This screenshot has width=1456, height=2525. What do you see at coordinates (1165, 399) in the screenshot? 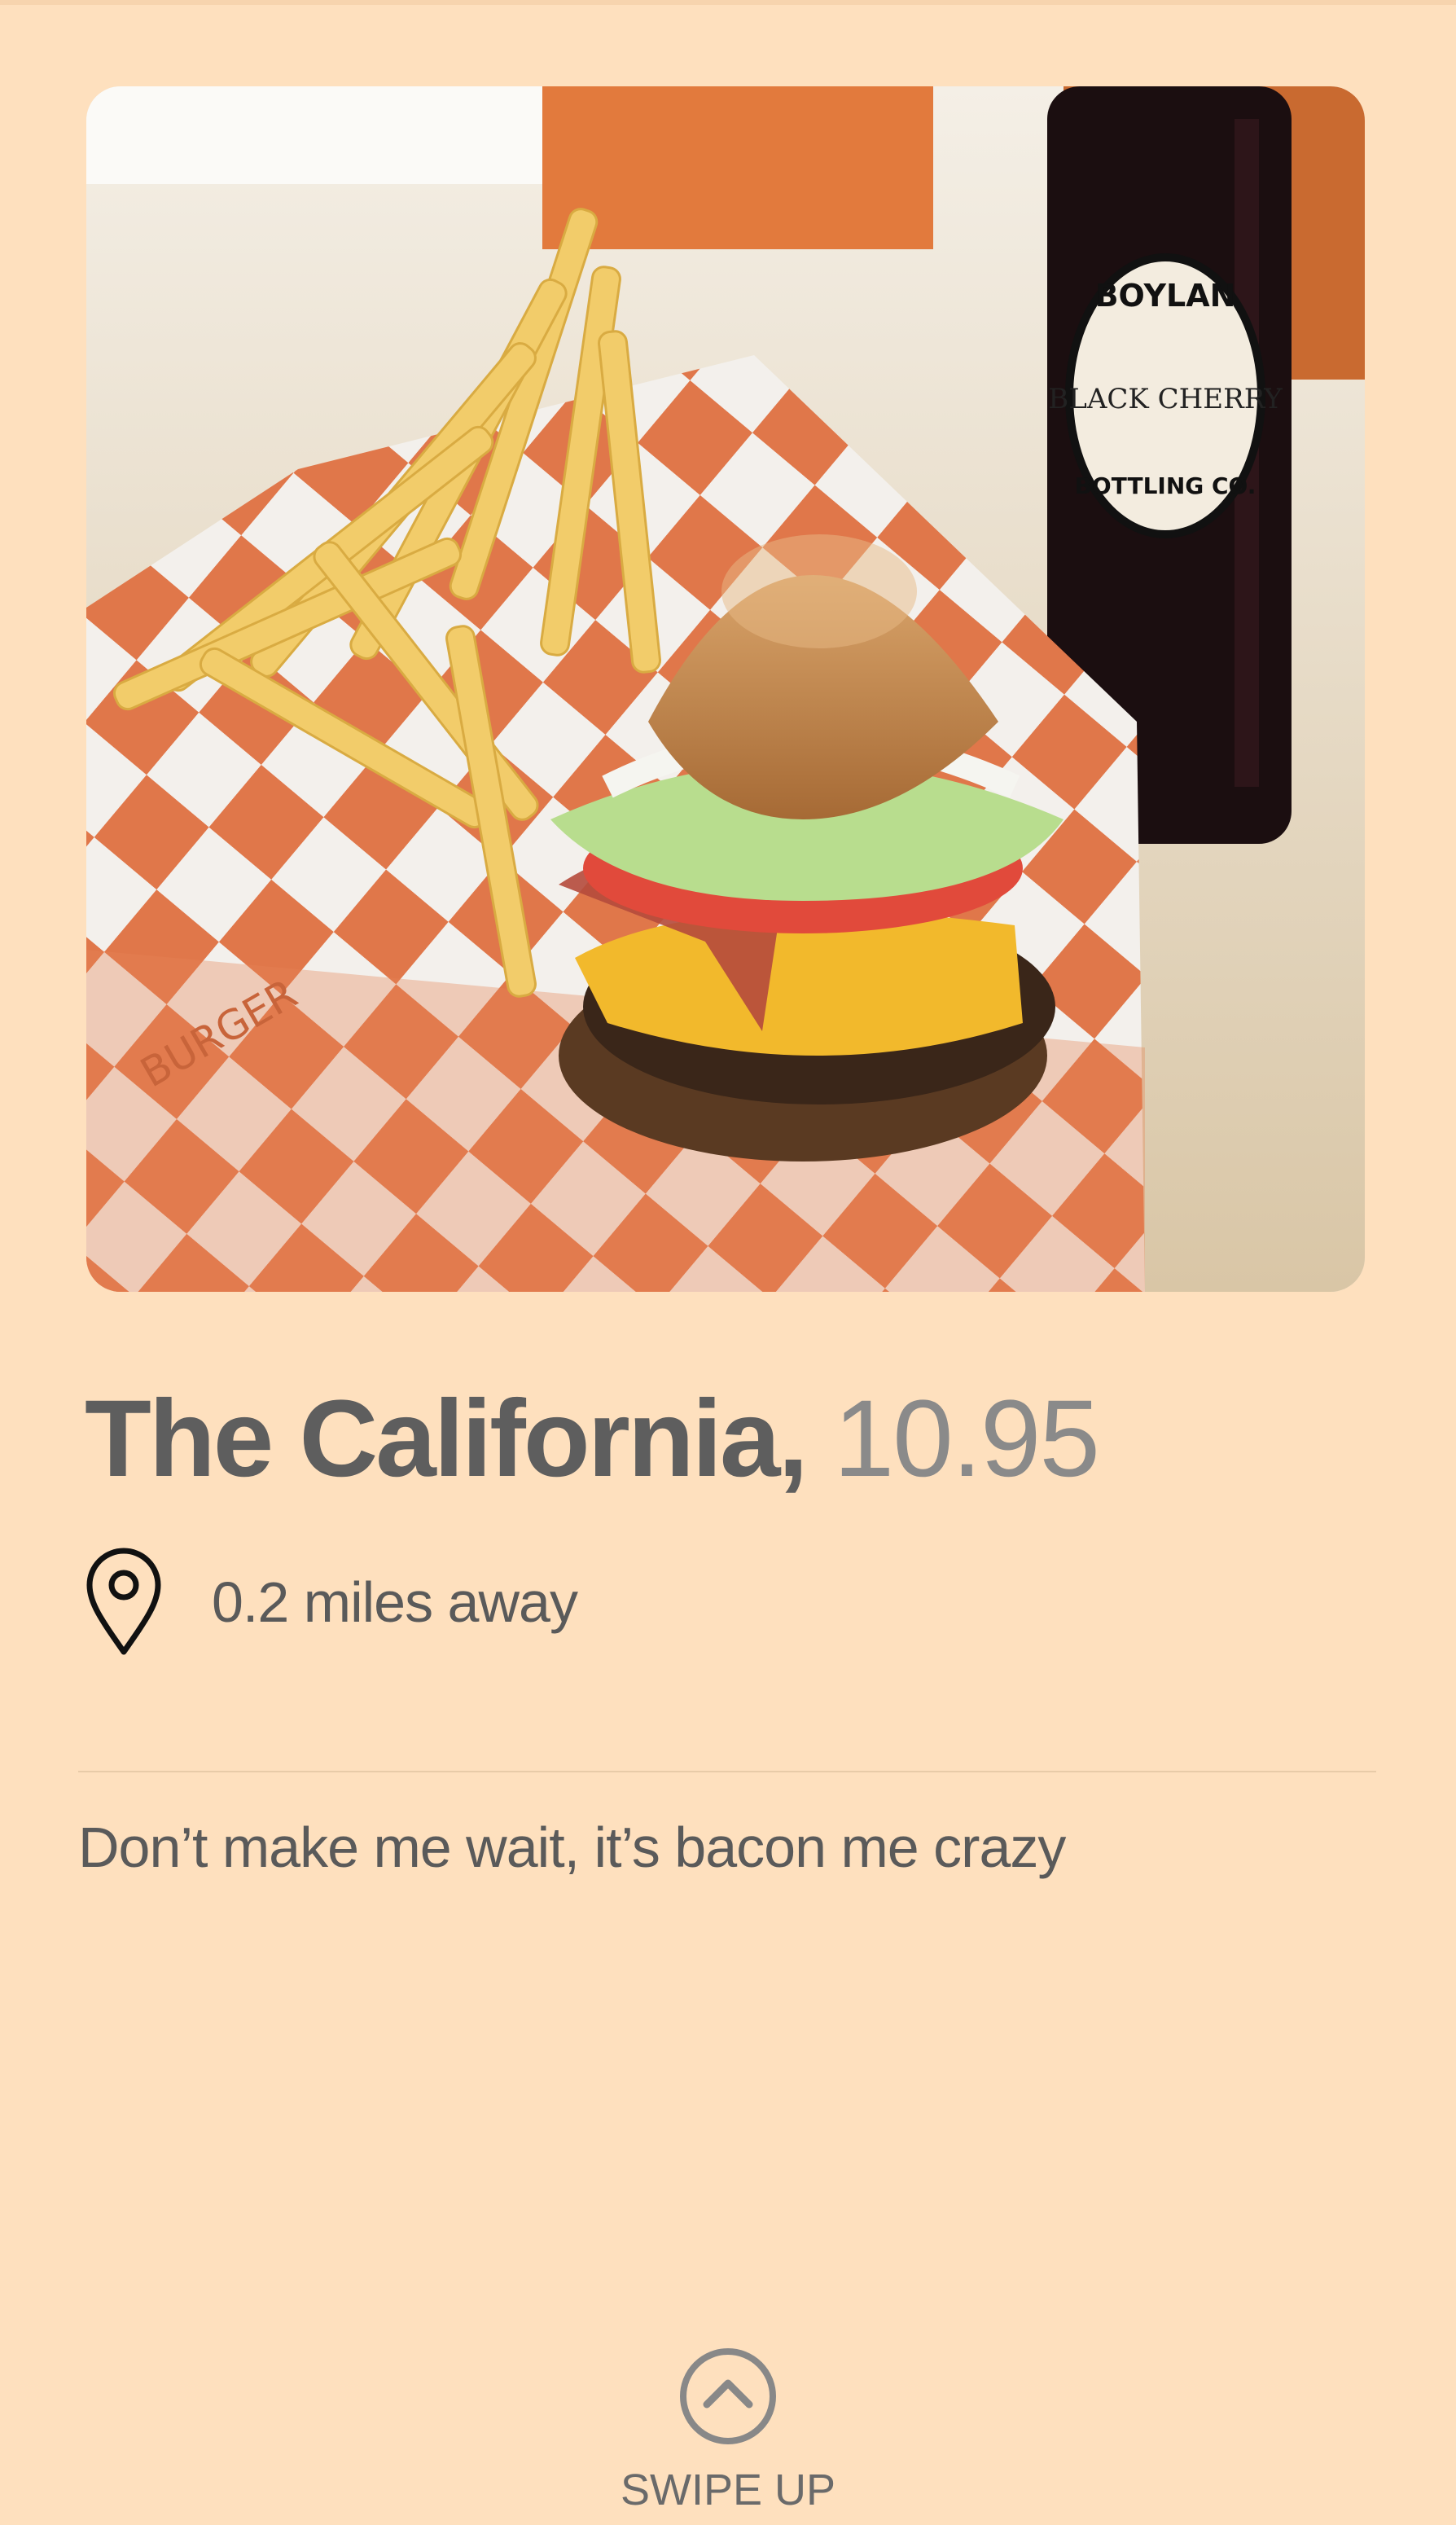
I see `bottle-label-mid: BLACK CHERRY` at bounding box center [1165, 399].